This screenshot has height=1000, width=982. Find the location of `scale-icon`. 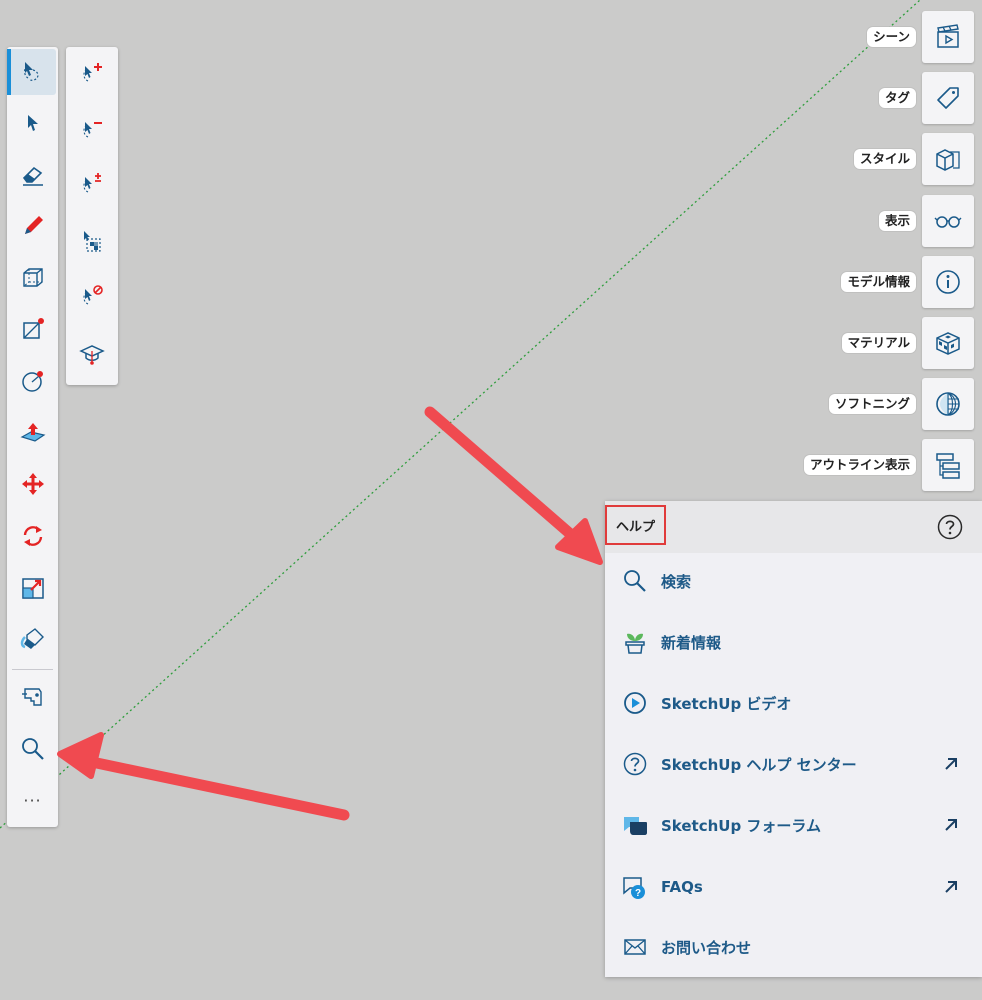

scale-icon is located at coordinates (32, 588).